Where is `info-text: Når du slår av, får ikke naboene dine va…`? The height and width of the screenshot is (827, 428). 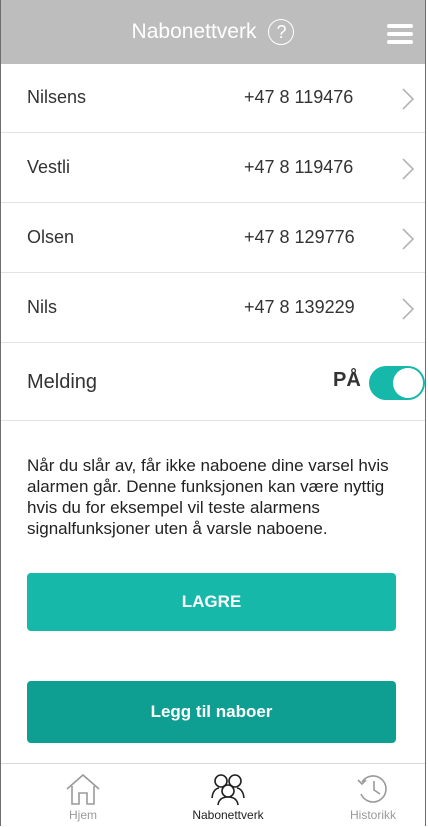 info-text: Når du slår av, får ikke naboene dine va… is located at coordinates (208, 497).